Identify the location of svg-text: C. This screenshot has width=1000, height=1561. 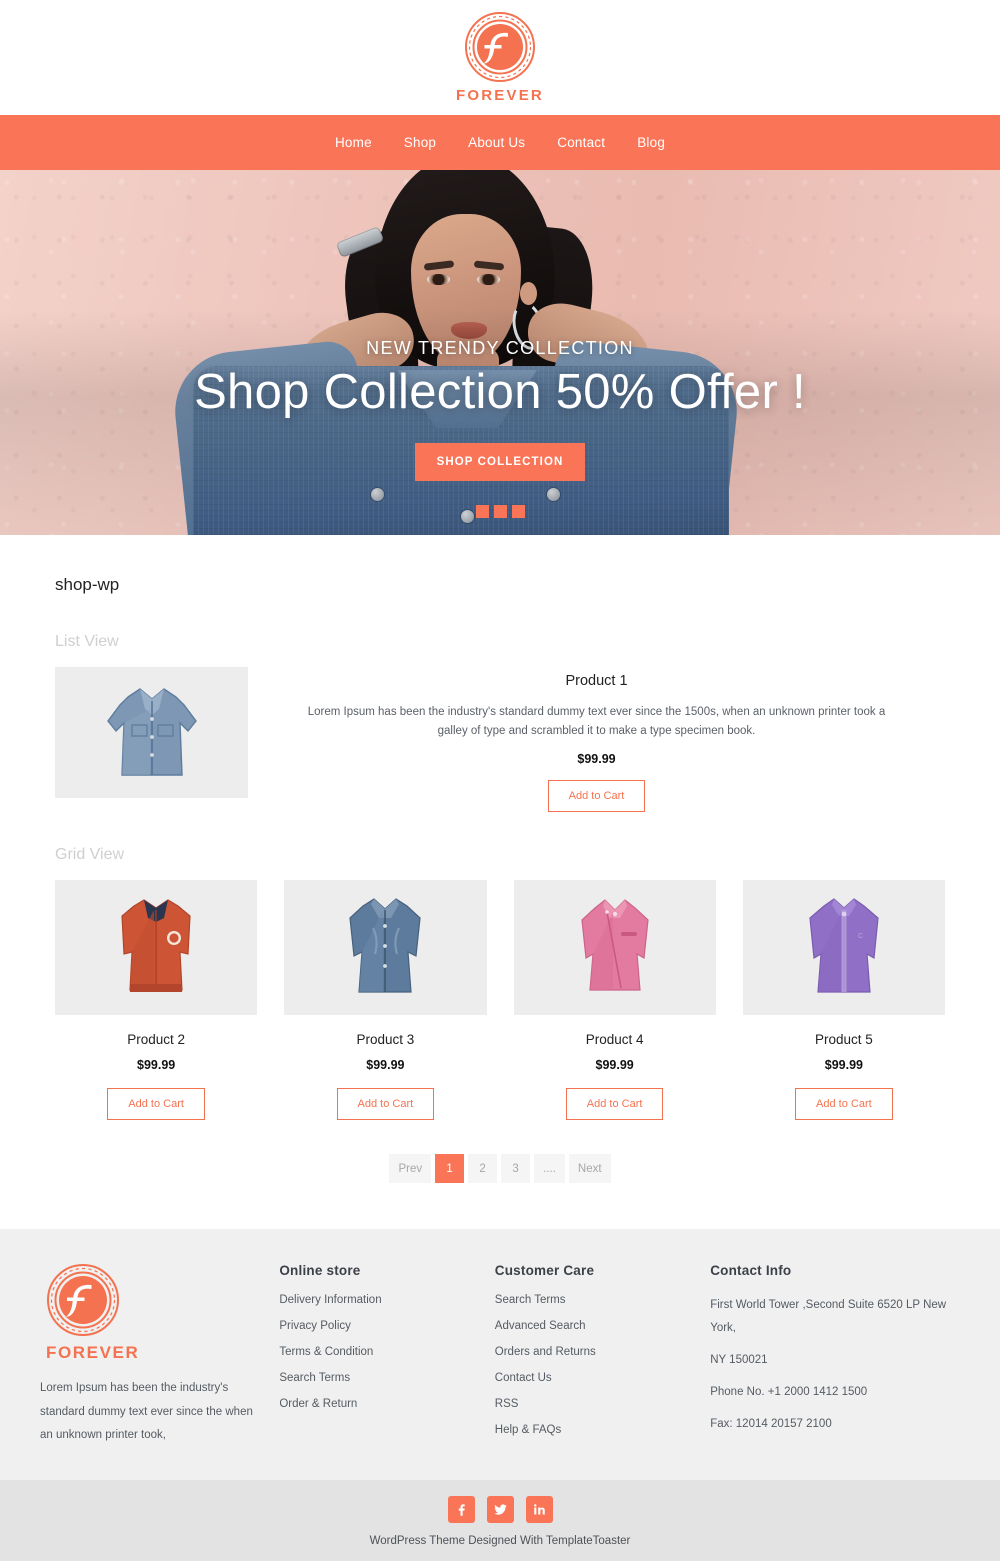
(860, 936).